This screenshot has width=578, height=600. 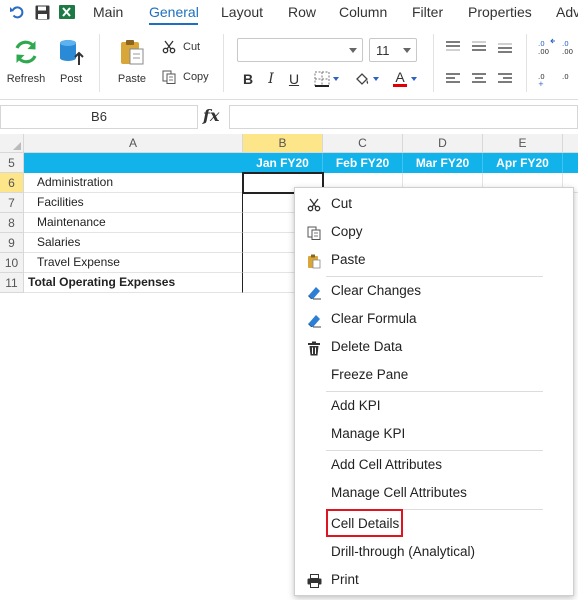 What do you see at coordinates (434, 435) in the screenshot?
I see `menu-item-manage-kpi: Manage KPI` at bounding box center [434, 435].